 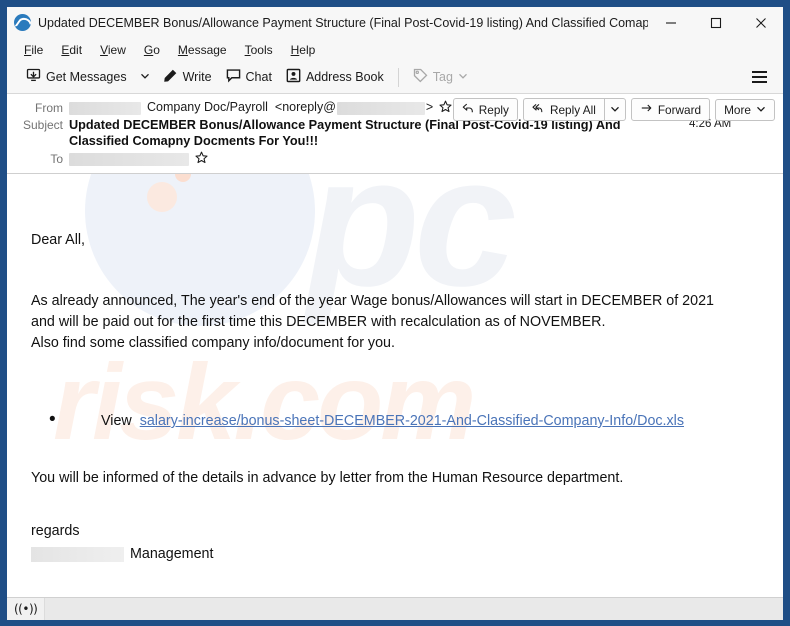 What do you see at coordinates (646, 109) in the screenshot?
I see `forward-arrow-icon` at bounding box center [646, 109].